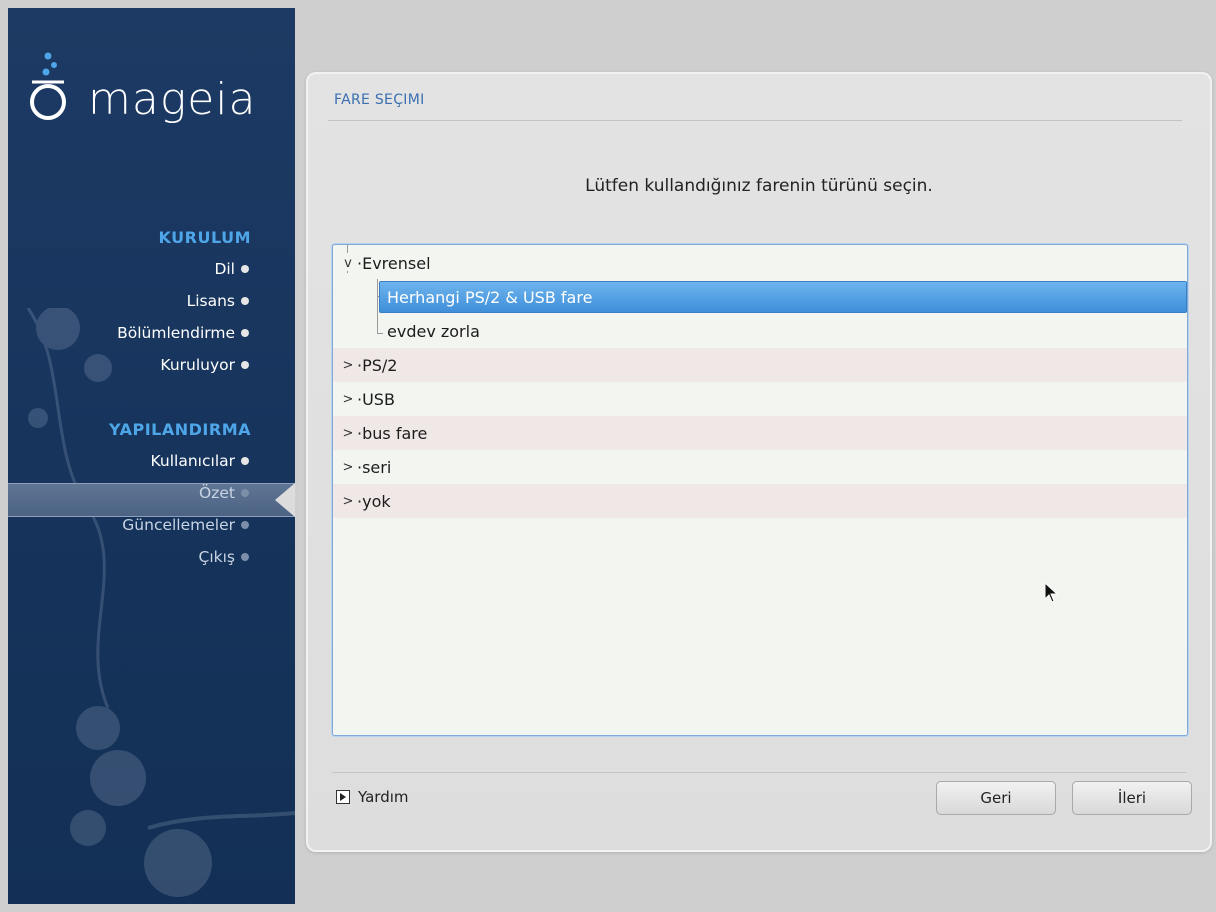 Image resolution: width=1216 pixels, height=912 pixels. What do you see at coordinates (192, 461) in the screenshot?
I see `step-label: Kullanıcılar` at bounding box center [192, 461].